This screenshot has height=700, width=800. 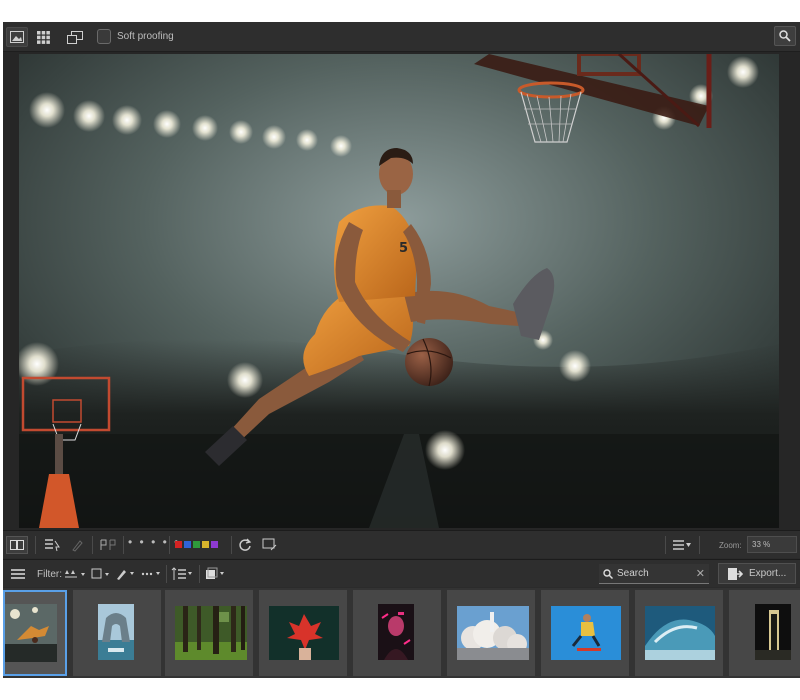 I want to click on filmstrip, so click(x=401, y=633).